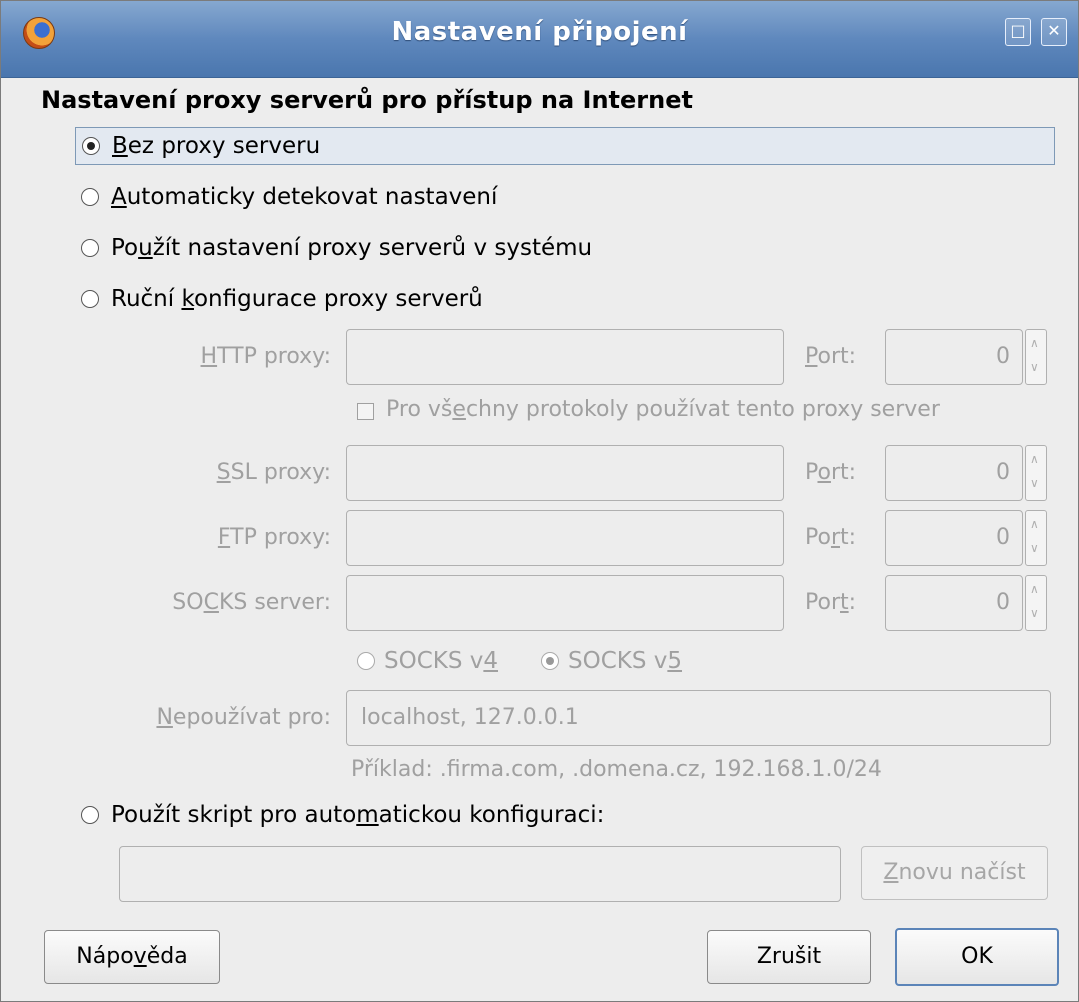 The image size is (1079, 1002). What do you see at coordinates (1018, 32) in the screenshot?
I see `maximize-icon: □` at bounding box center [1018, 32].